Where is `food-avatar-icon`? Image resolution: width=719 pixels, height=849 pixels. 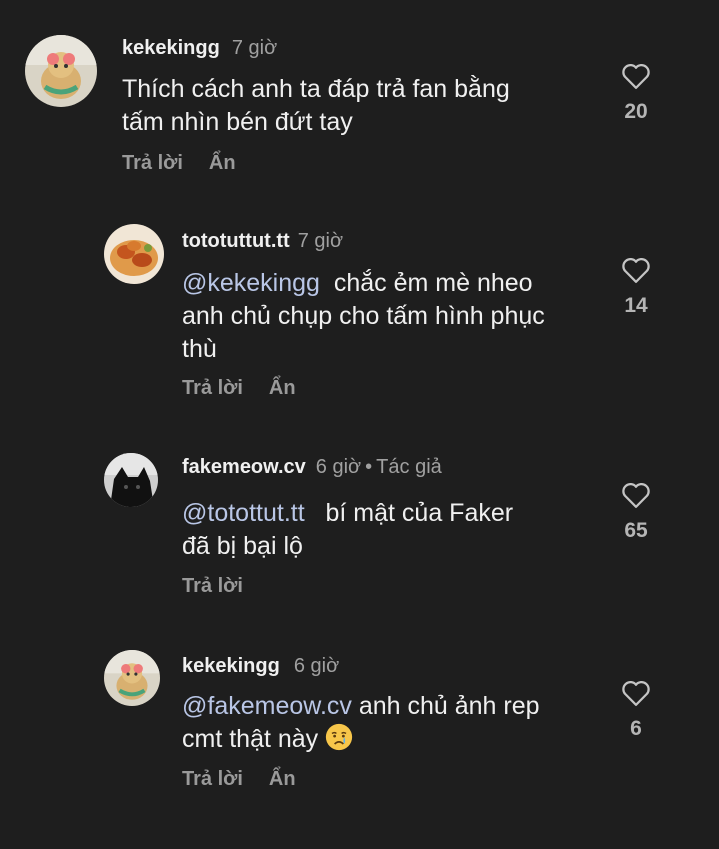 food-avatar-icon is located at coordinates (134, 254).